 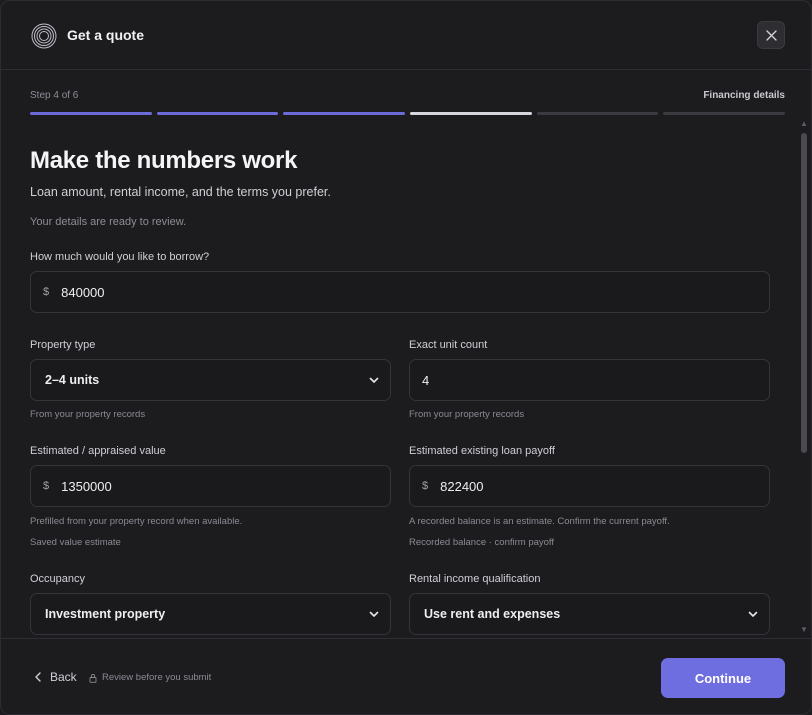 What do you see at coordinates (467, 414) in the screenshot?
I see `unit-count-hint: From your property records` at bounding box center [467, 414].